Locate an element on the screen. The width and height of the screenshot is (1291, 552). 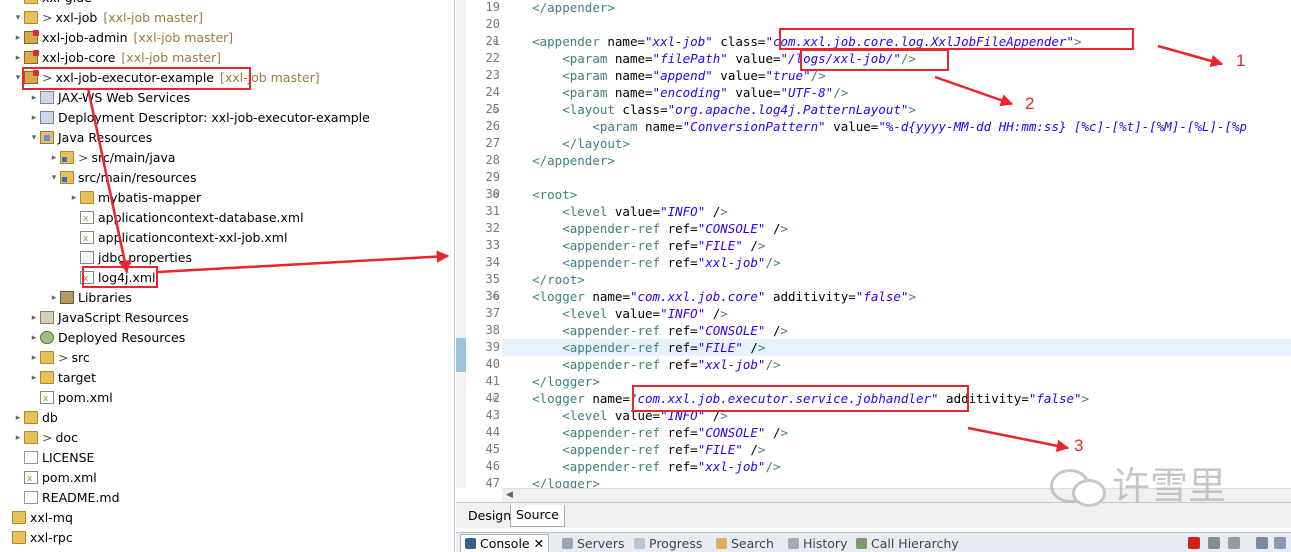
terminate-icon is located at coordinates (1194, 543).